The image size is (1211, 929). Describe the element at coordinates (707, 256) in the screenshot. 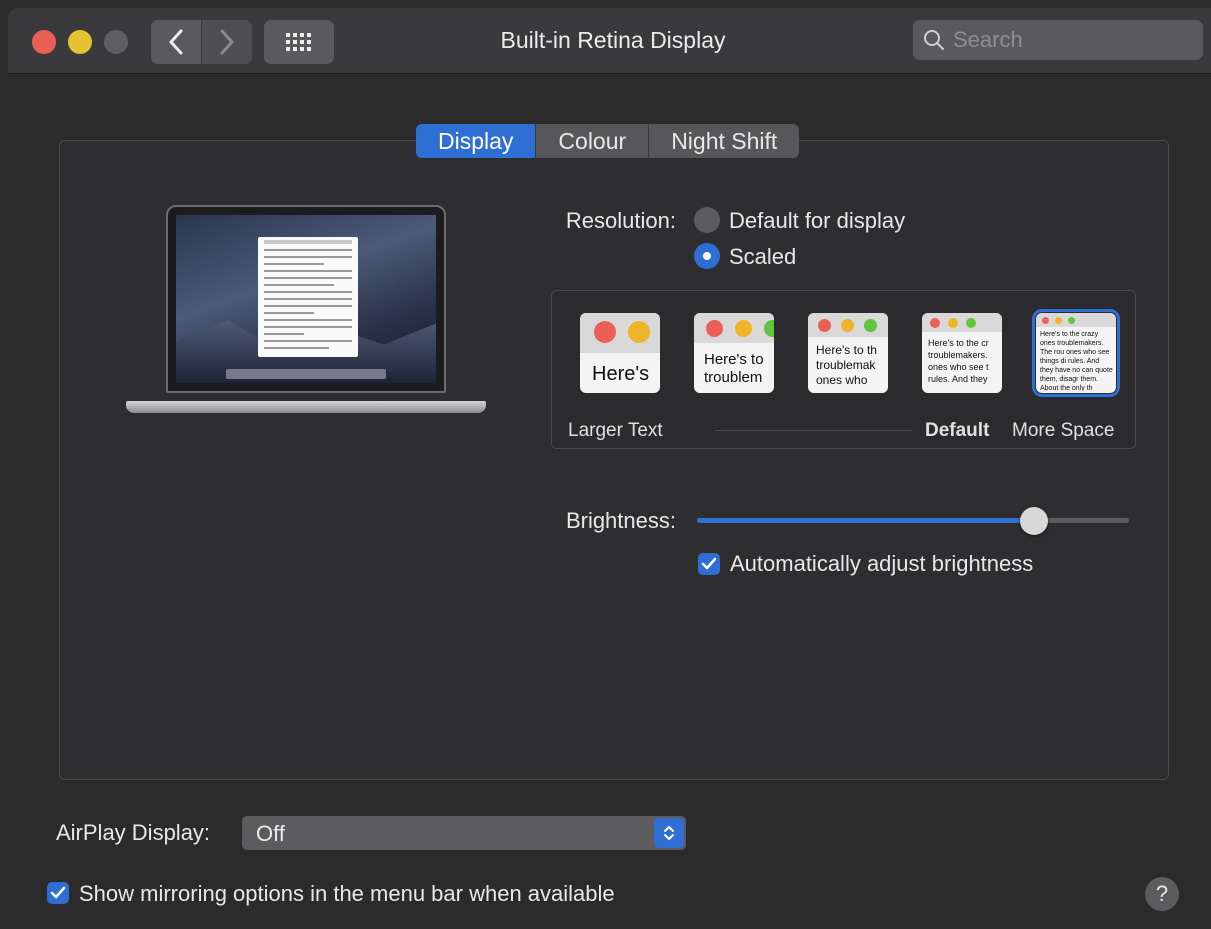

I see `radio-scaled` at that location.